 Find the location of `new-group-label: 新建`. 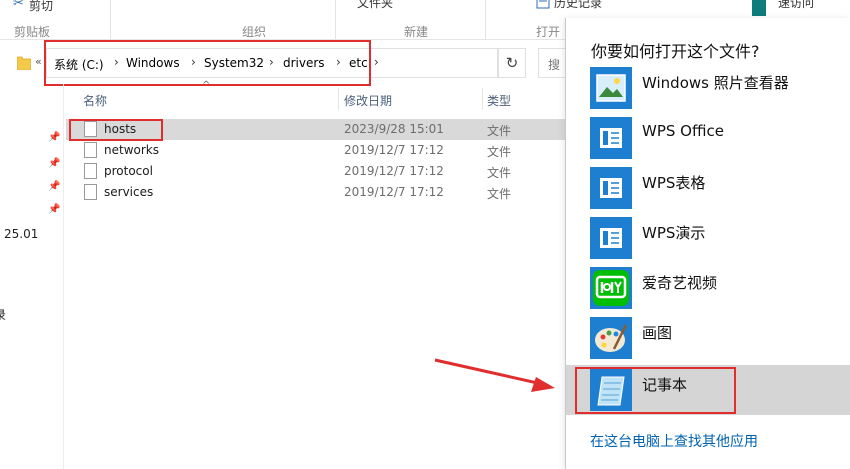

new-group-label: 新建 is located at coordinates (416, 32).